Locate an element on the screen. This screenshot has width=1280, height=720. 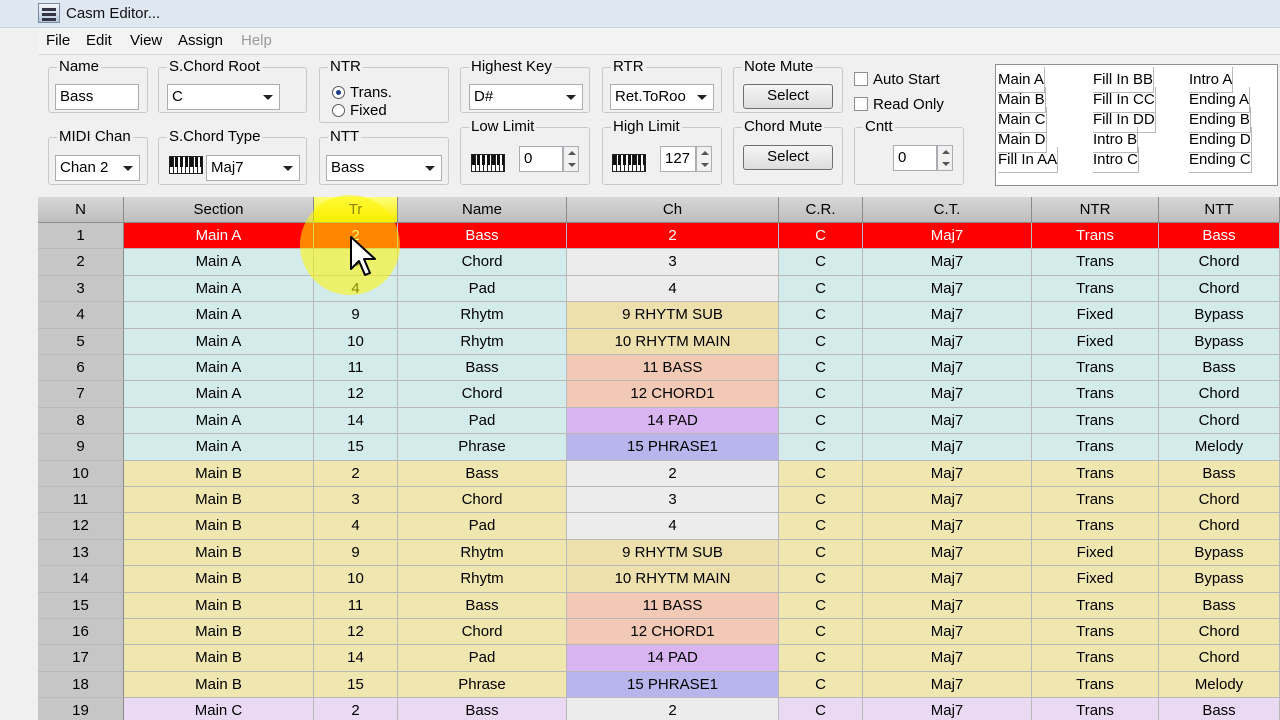
cell-n: 15 is located at coordinates (81, 605).